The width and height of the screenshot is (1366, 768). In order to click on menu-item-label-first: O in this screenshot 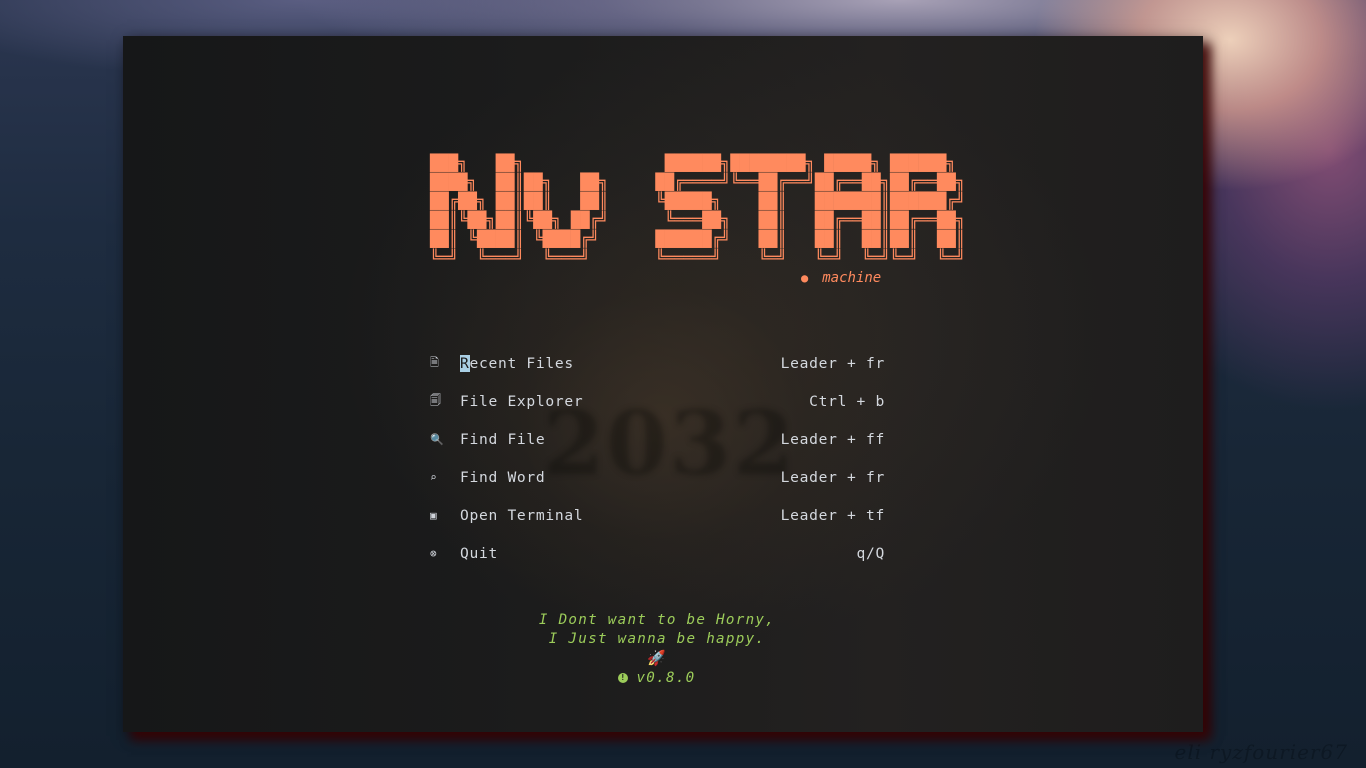, I will do `click(465, 515)`.